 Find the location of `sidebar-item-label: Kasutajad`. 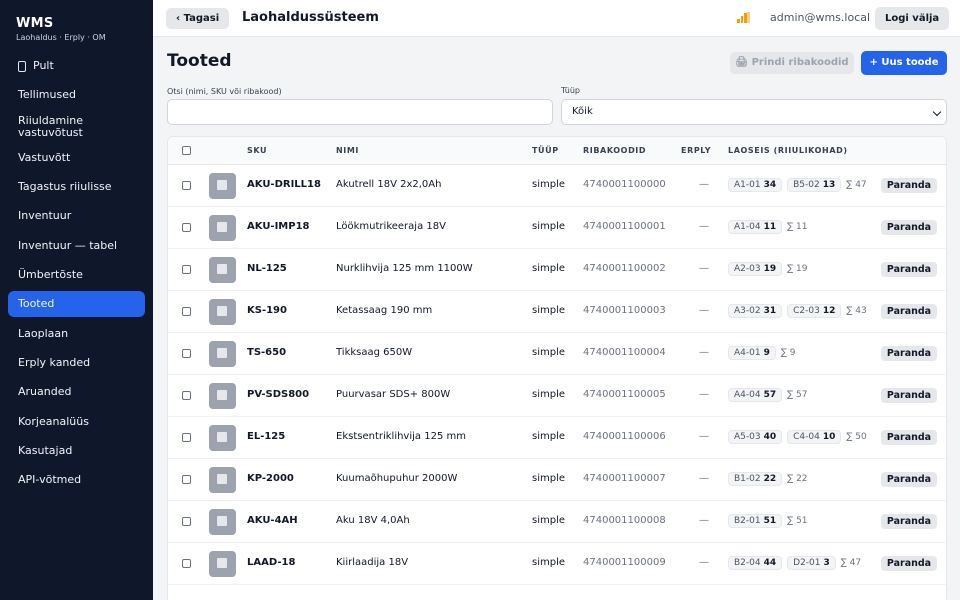

sidebar-item-label: Kasutajad is located at coordinates (45, 450).